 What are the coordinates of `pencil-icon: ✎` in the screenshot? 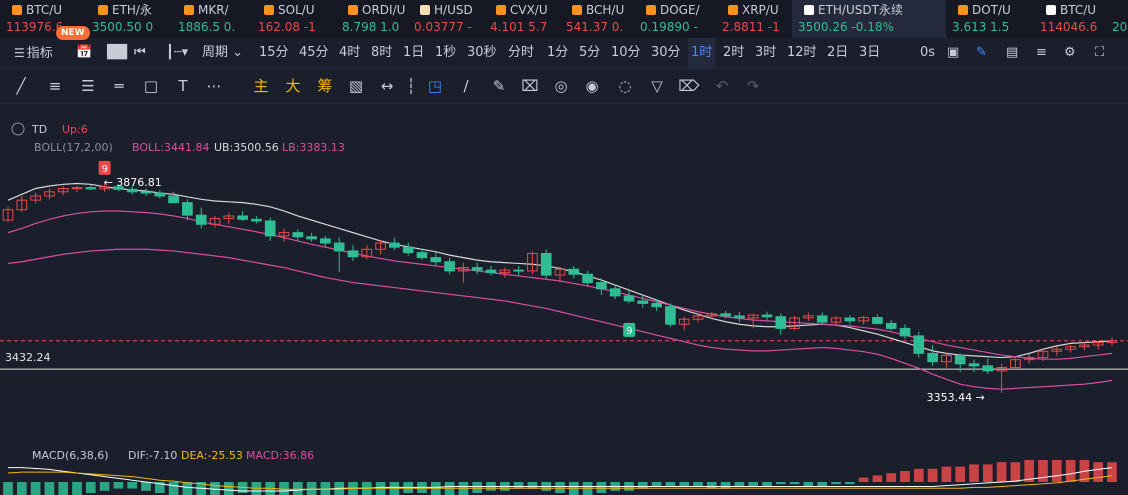 It's located at (981, 53).